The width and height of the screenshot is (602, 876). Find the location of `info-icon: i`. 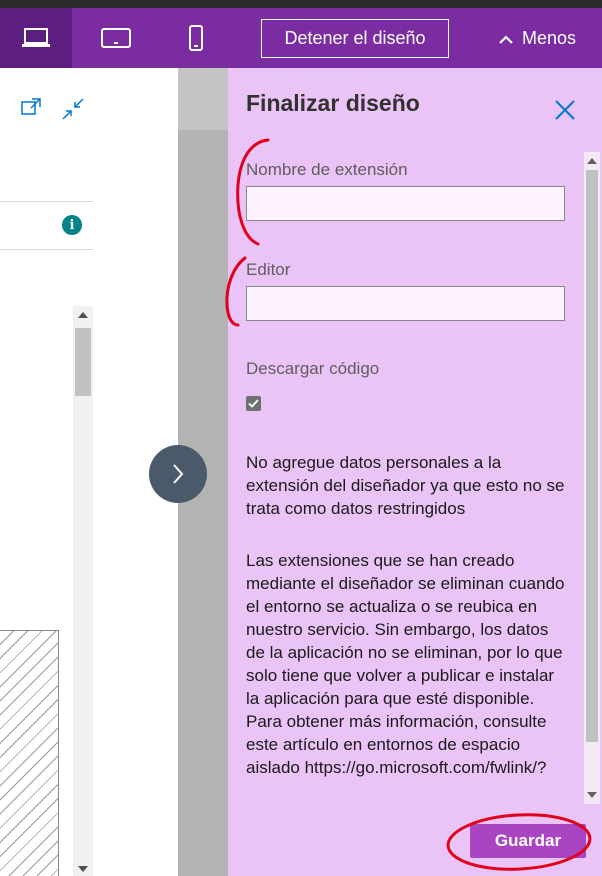

info-icon: i is located at coordinates (72, 225).